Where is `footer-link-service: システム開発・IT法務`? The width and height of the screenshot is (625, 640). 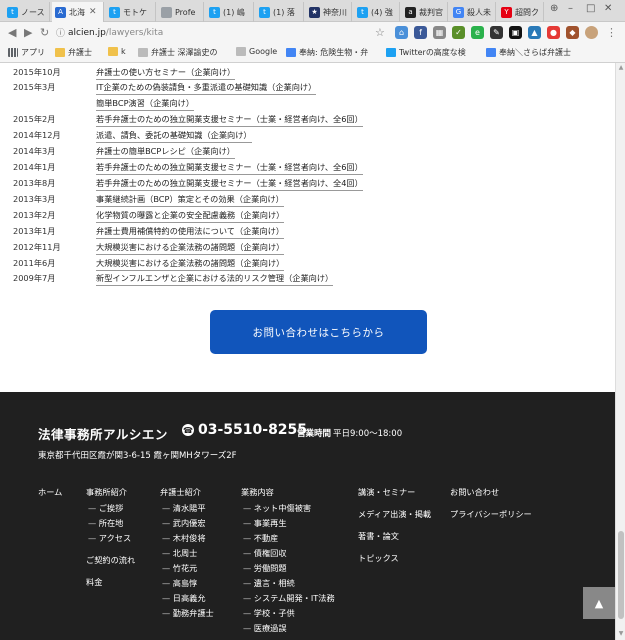
footer-link-service: システム開発・IT法務 is located at coordinates (289, 598).